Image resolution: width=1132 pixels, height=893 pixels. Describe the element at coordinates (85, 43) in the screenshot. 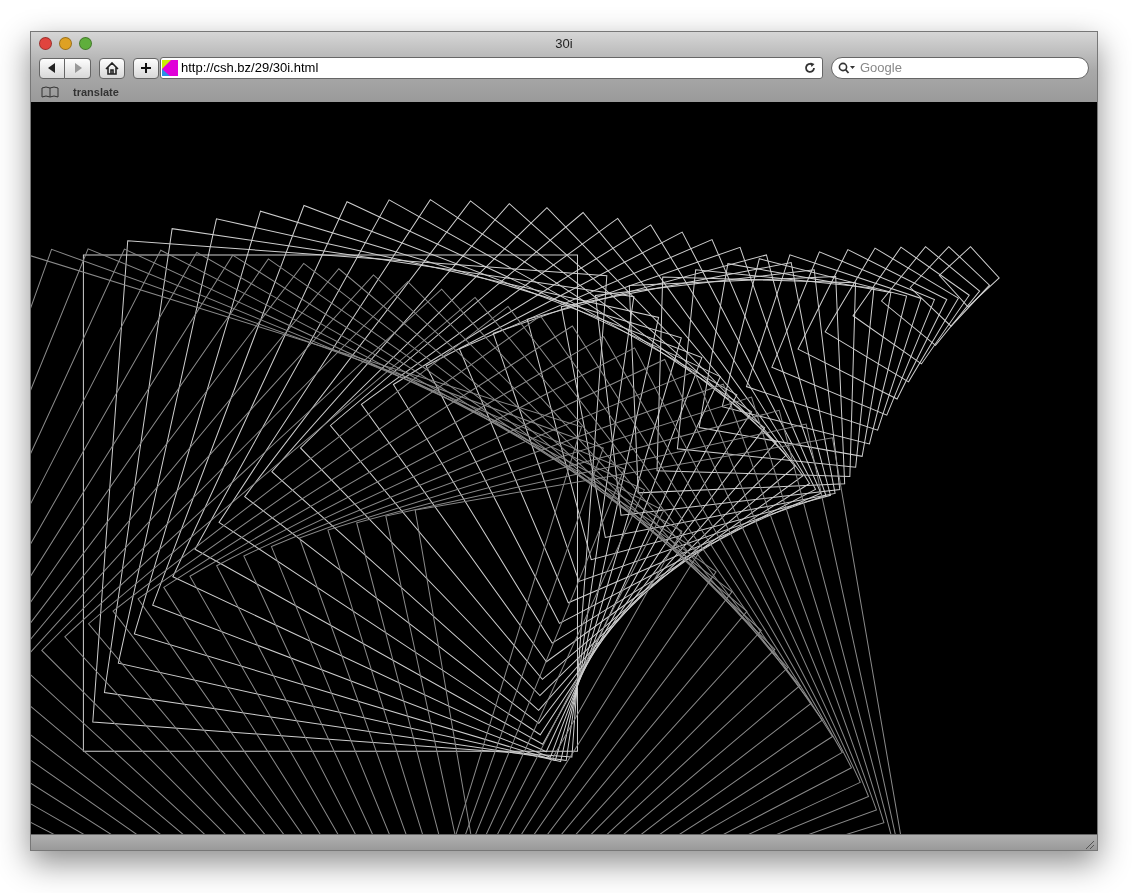

I see `zoom-button` at that location.